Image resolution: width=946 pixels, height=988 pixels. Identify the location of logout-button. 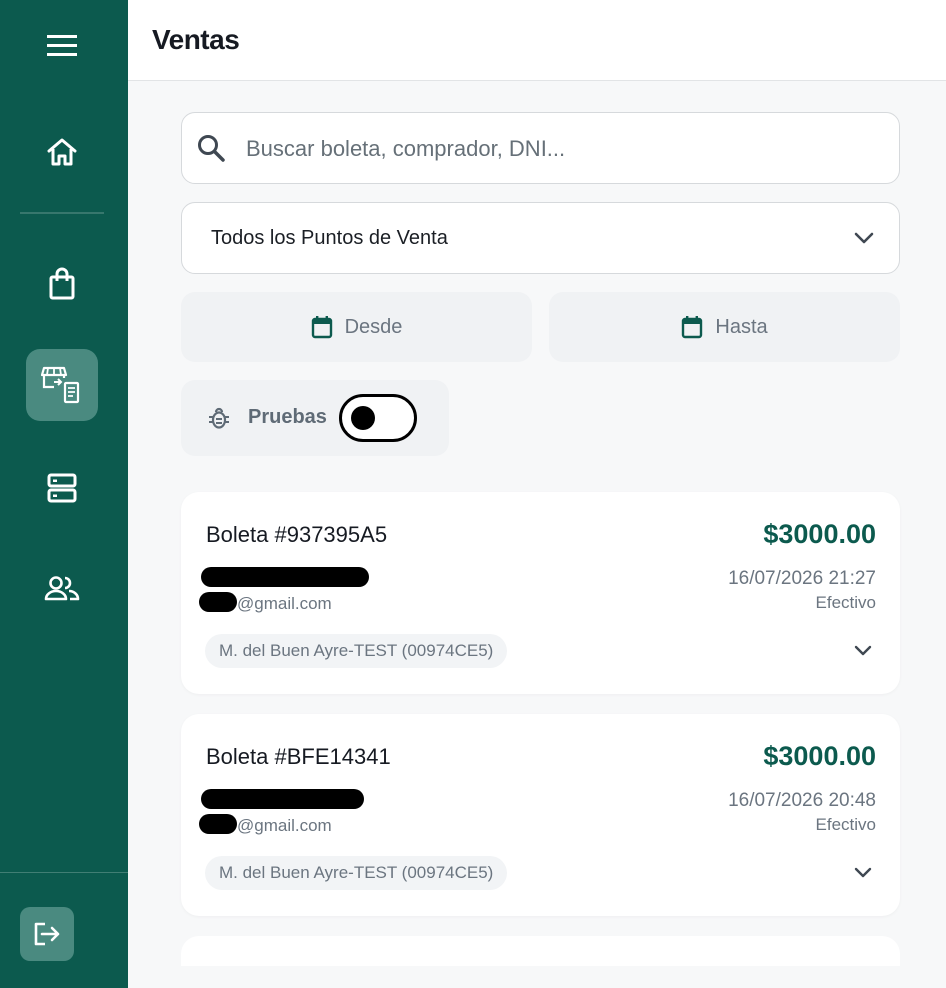
(47, 934).